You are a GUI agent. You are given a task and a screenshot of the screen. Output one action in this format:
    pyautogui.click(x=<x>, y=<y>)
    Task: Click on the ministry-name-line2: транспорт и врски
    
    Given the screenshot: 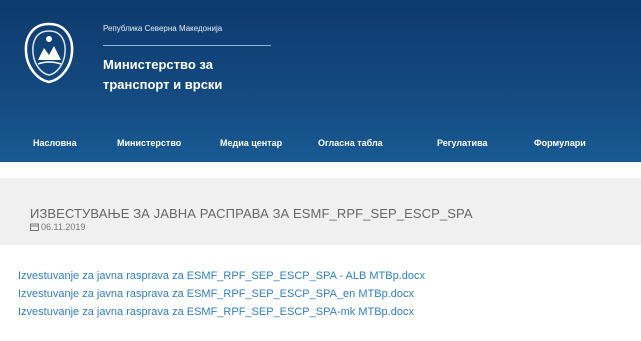 What is the action you would take?
    pyautogui.click(x=163, y=84)
    